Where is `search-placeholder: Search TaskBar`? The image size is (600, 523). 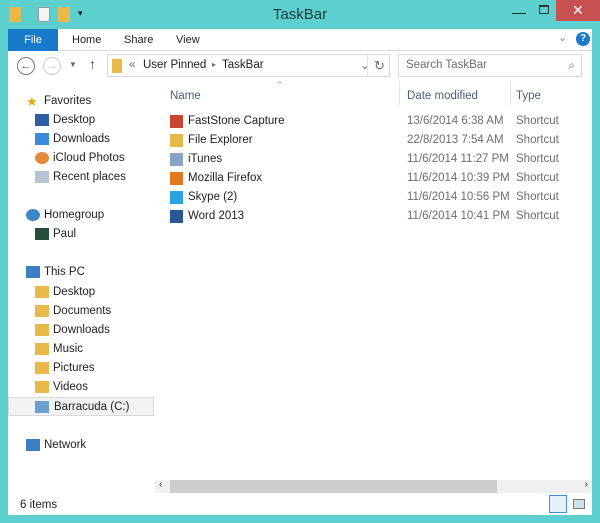
search-placeholder: Search TaskBar is located at coordinates (446, 65).